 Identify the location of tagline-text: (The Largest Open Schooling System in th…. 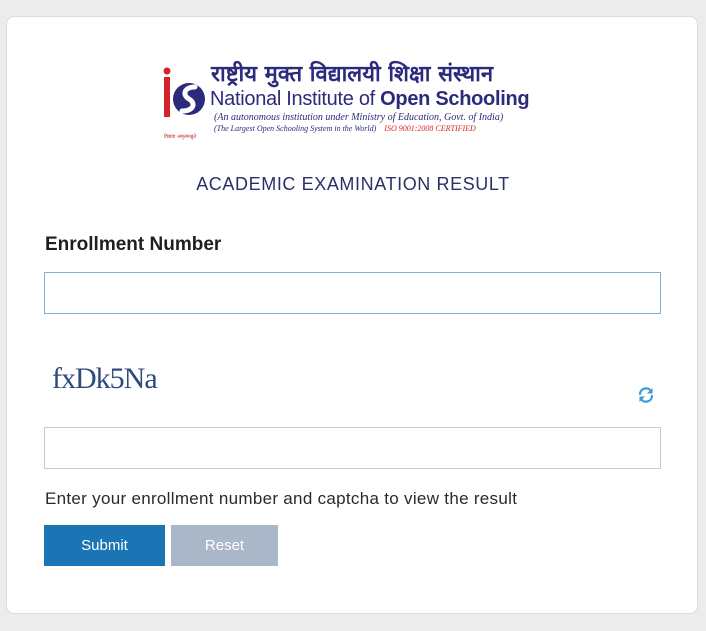
(295, 128).